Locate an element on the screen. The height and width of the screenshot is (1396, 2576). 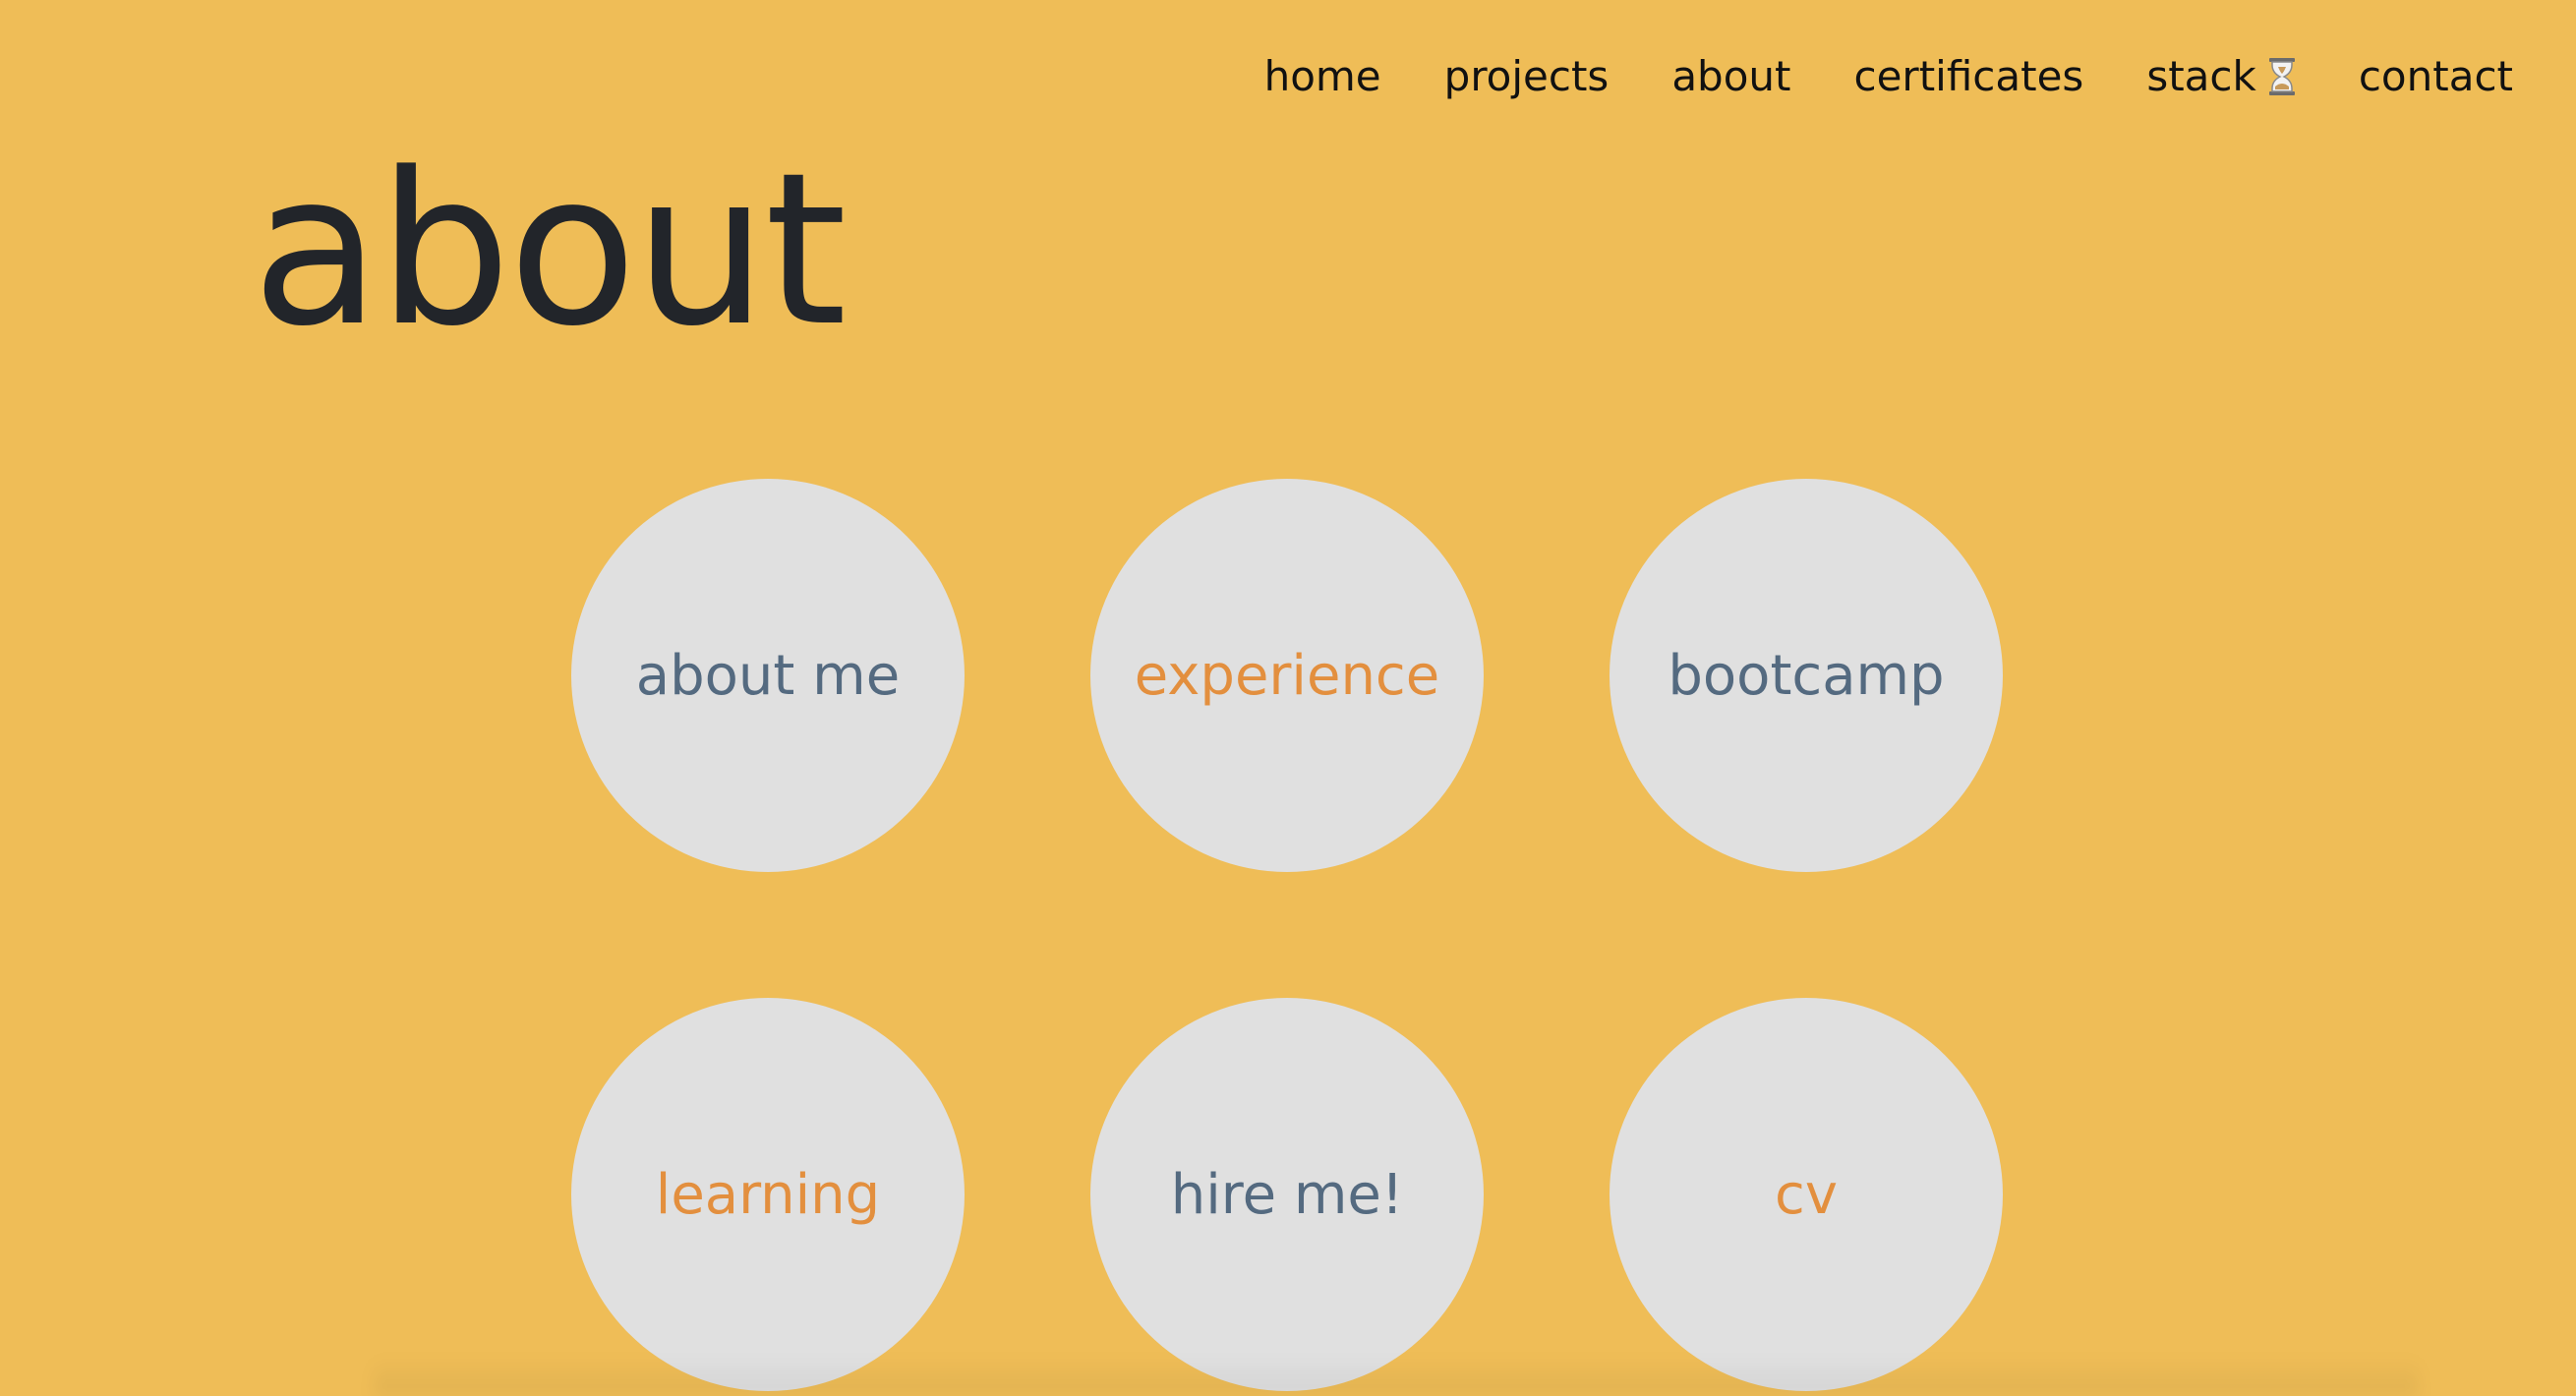
hire-me-label: hire me! is located at coordinates (1287, 1194).